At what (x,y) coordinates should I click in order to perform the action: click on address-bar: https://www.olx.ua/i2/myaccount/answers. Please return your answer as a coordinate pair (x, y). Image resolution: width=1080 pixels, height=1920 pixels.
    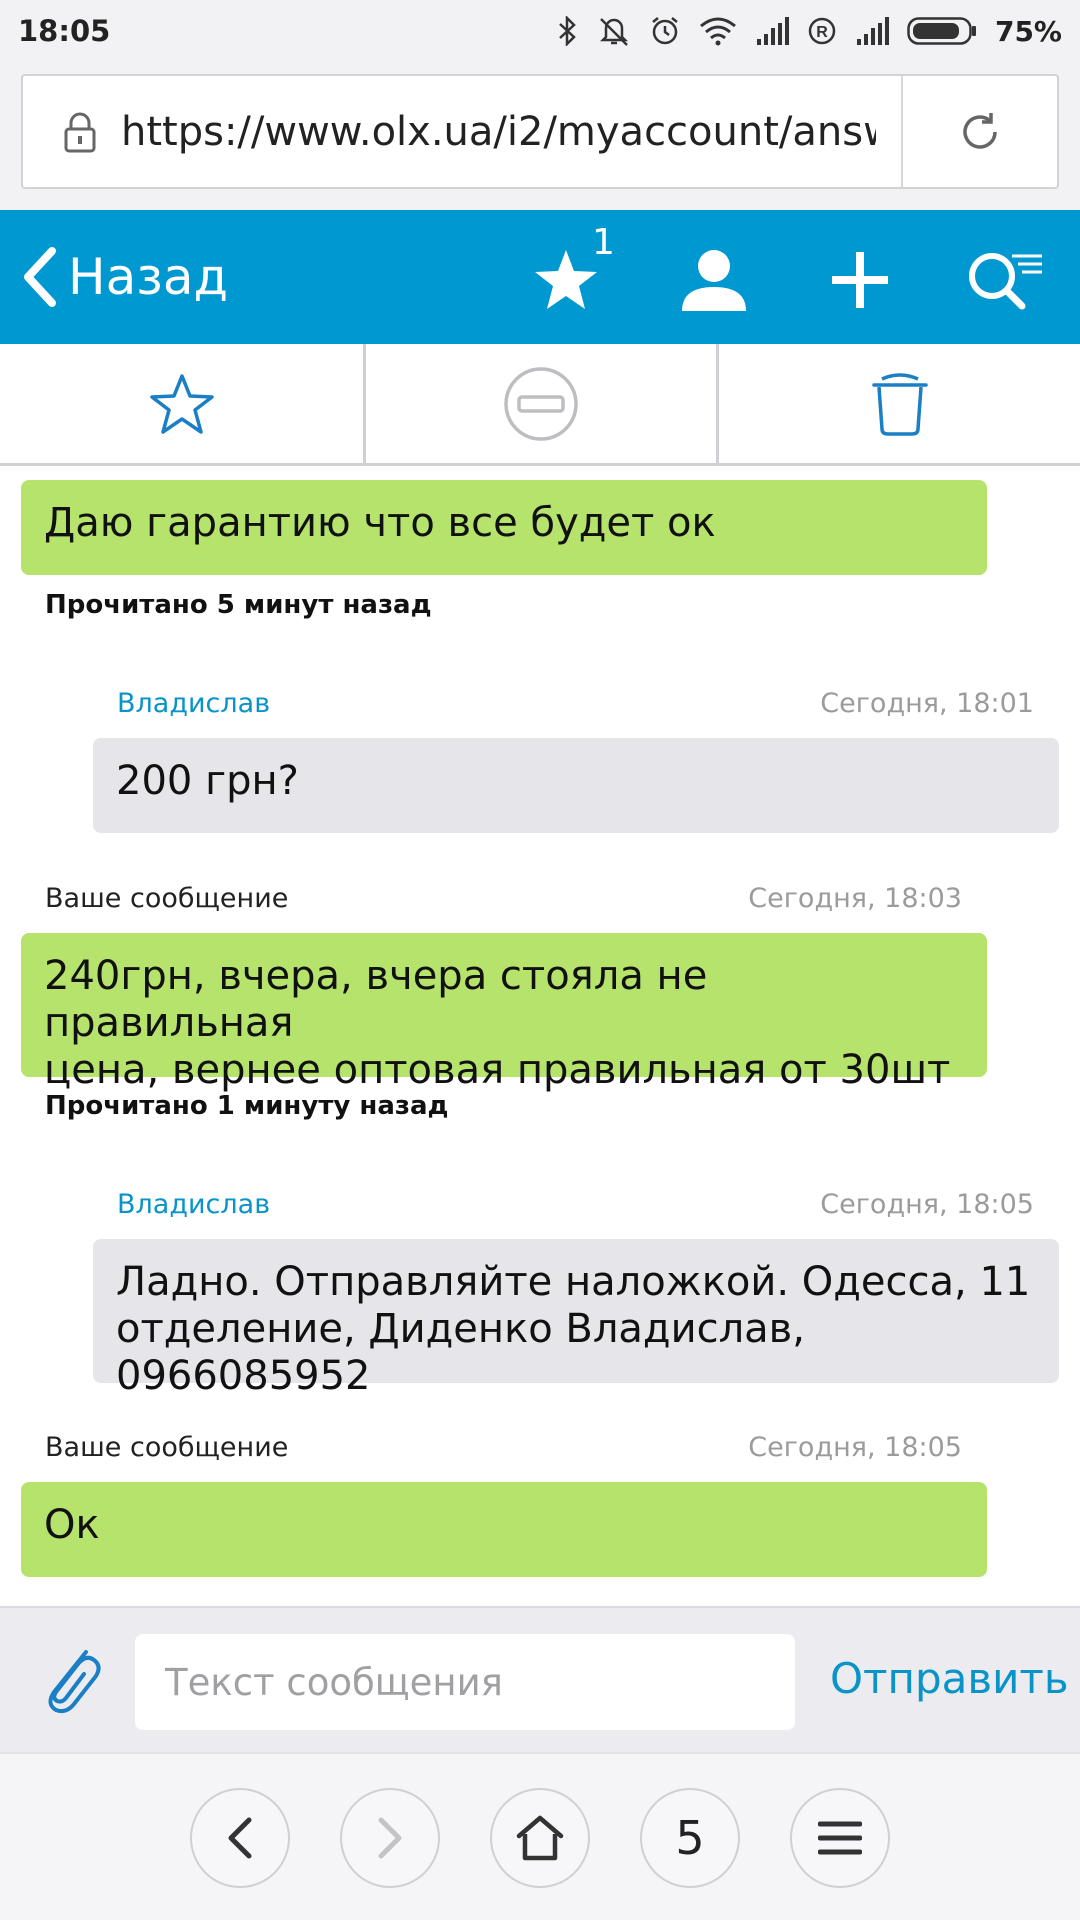
    Looking at the image, I should click on (540, 131).